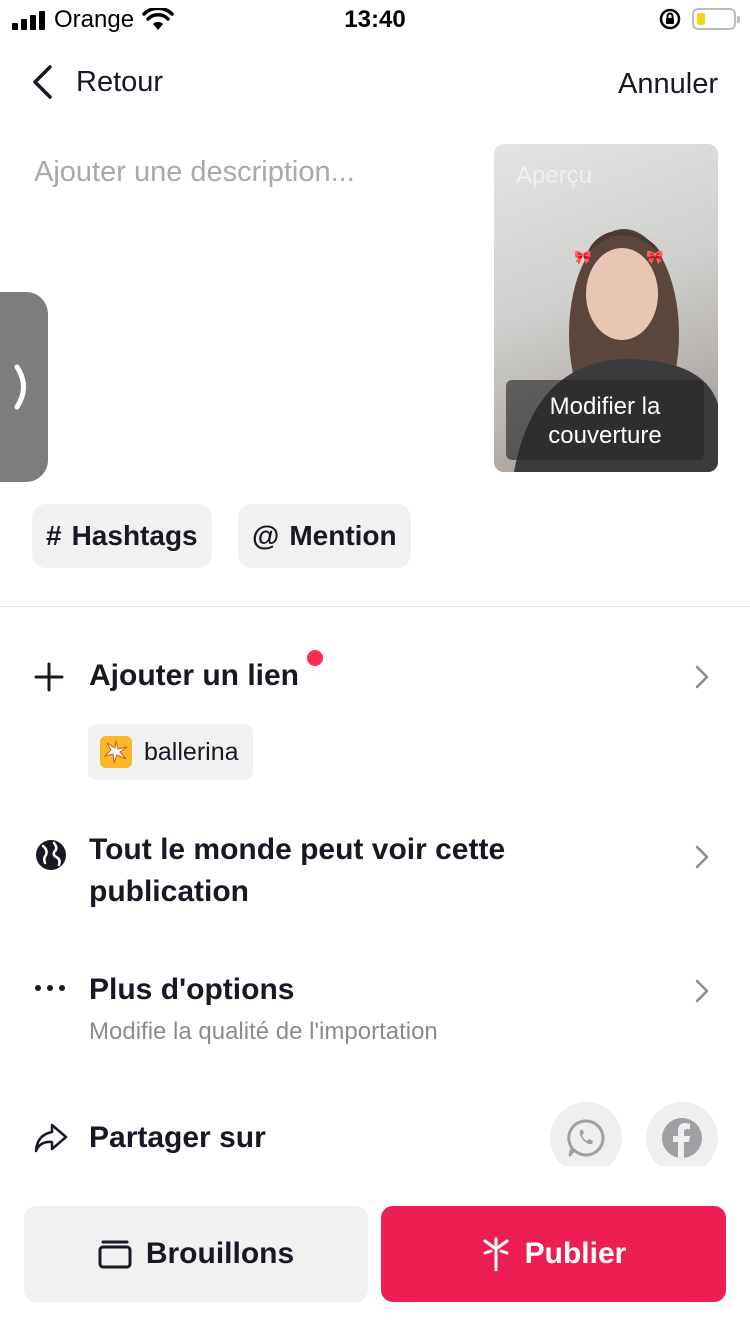  Describe the element at coordinates (50, 988) in the screenshot. I see `more-dots-icon` at that location.